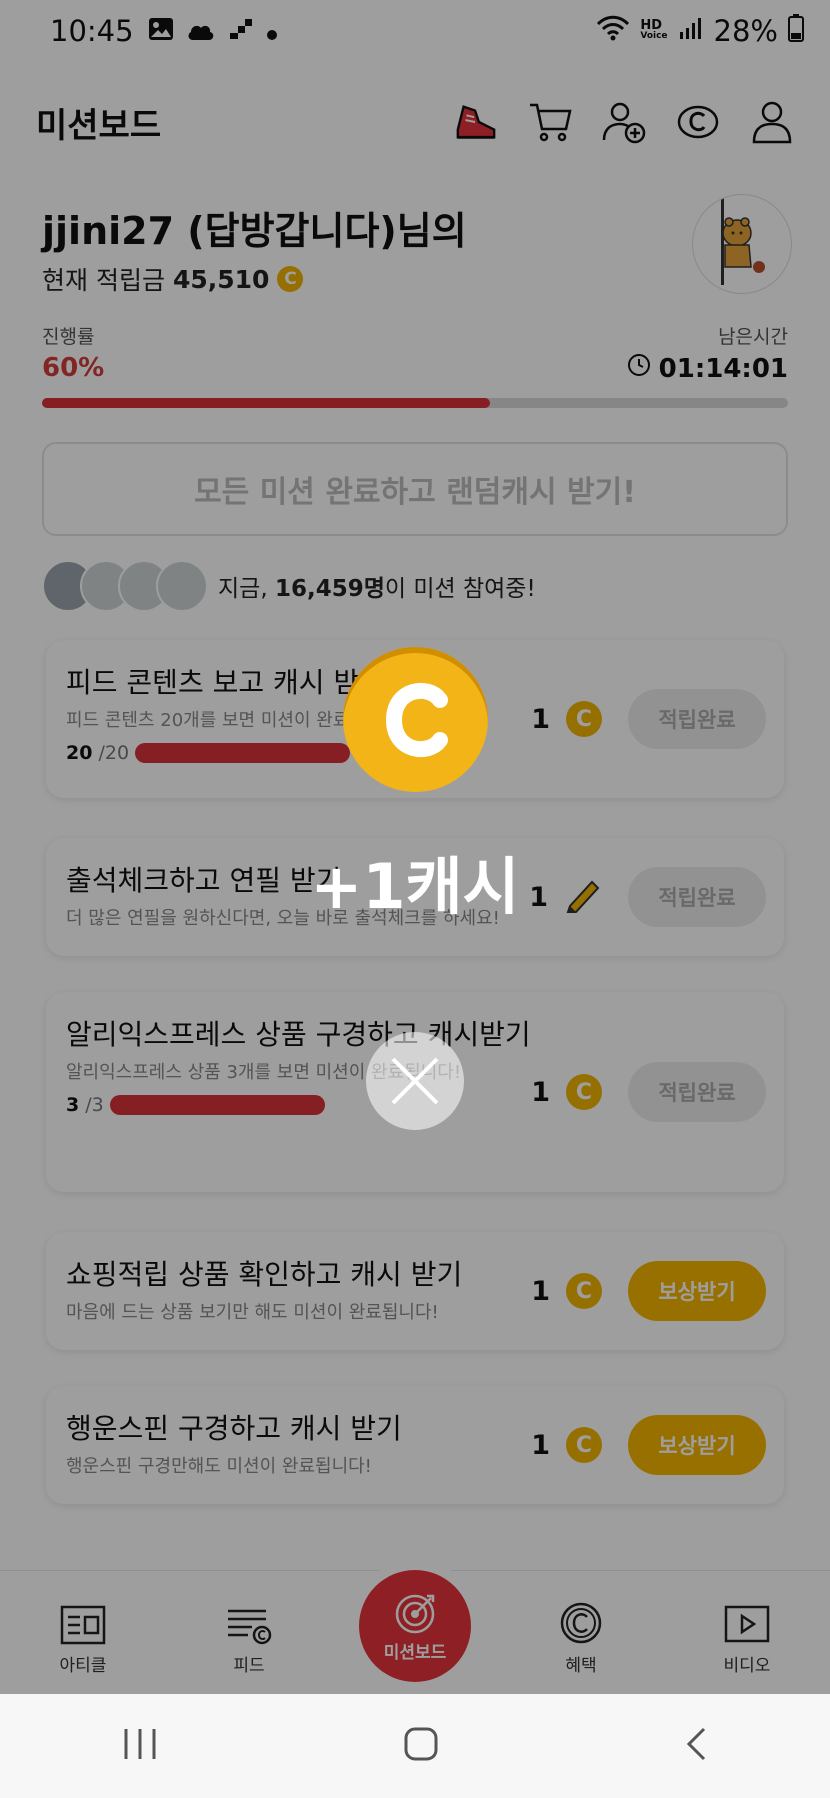 This screenshot has height=1798, width=830. What do you see at coordinates (415, 719) in the screenshot?
I see `big-coin-icon` at bounding box center [415, 719].